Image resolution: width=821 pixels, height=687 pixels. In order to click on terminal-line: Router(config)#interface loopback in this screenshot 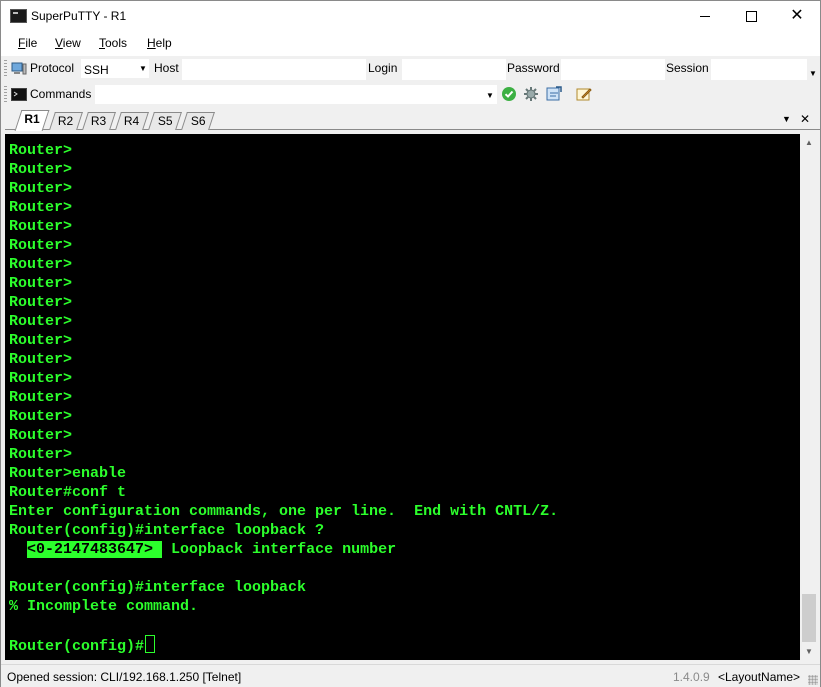, I will do `click(158, 587)`.